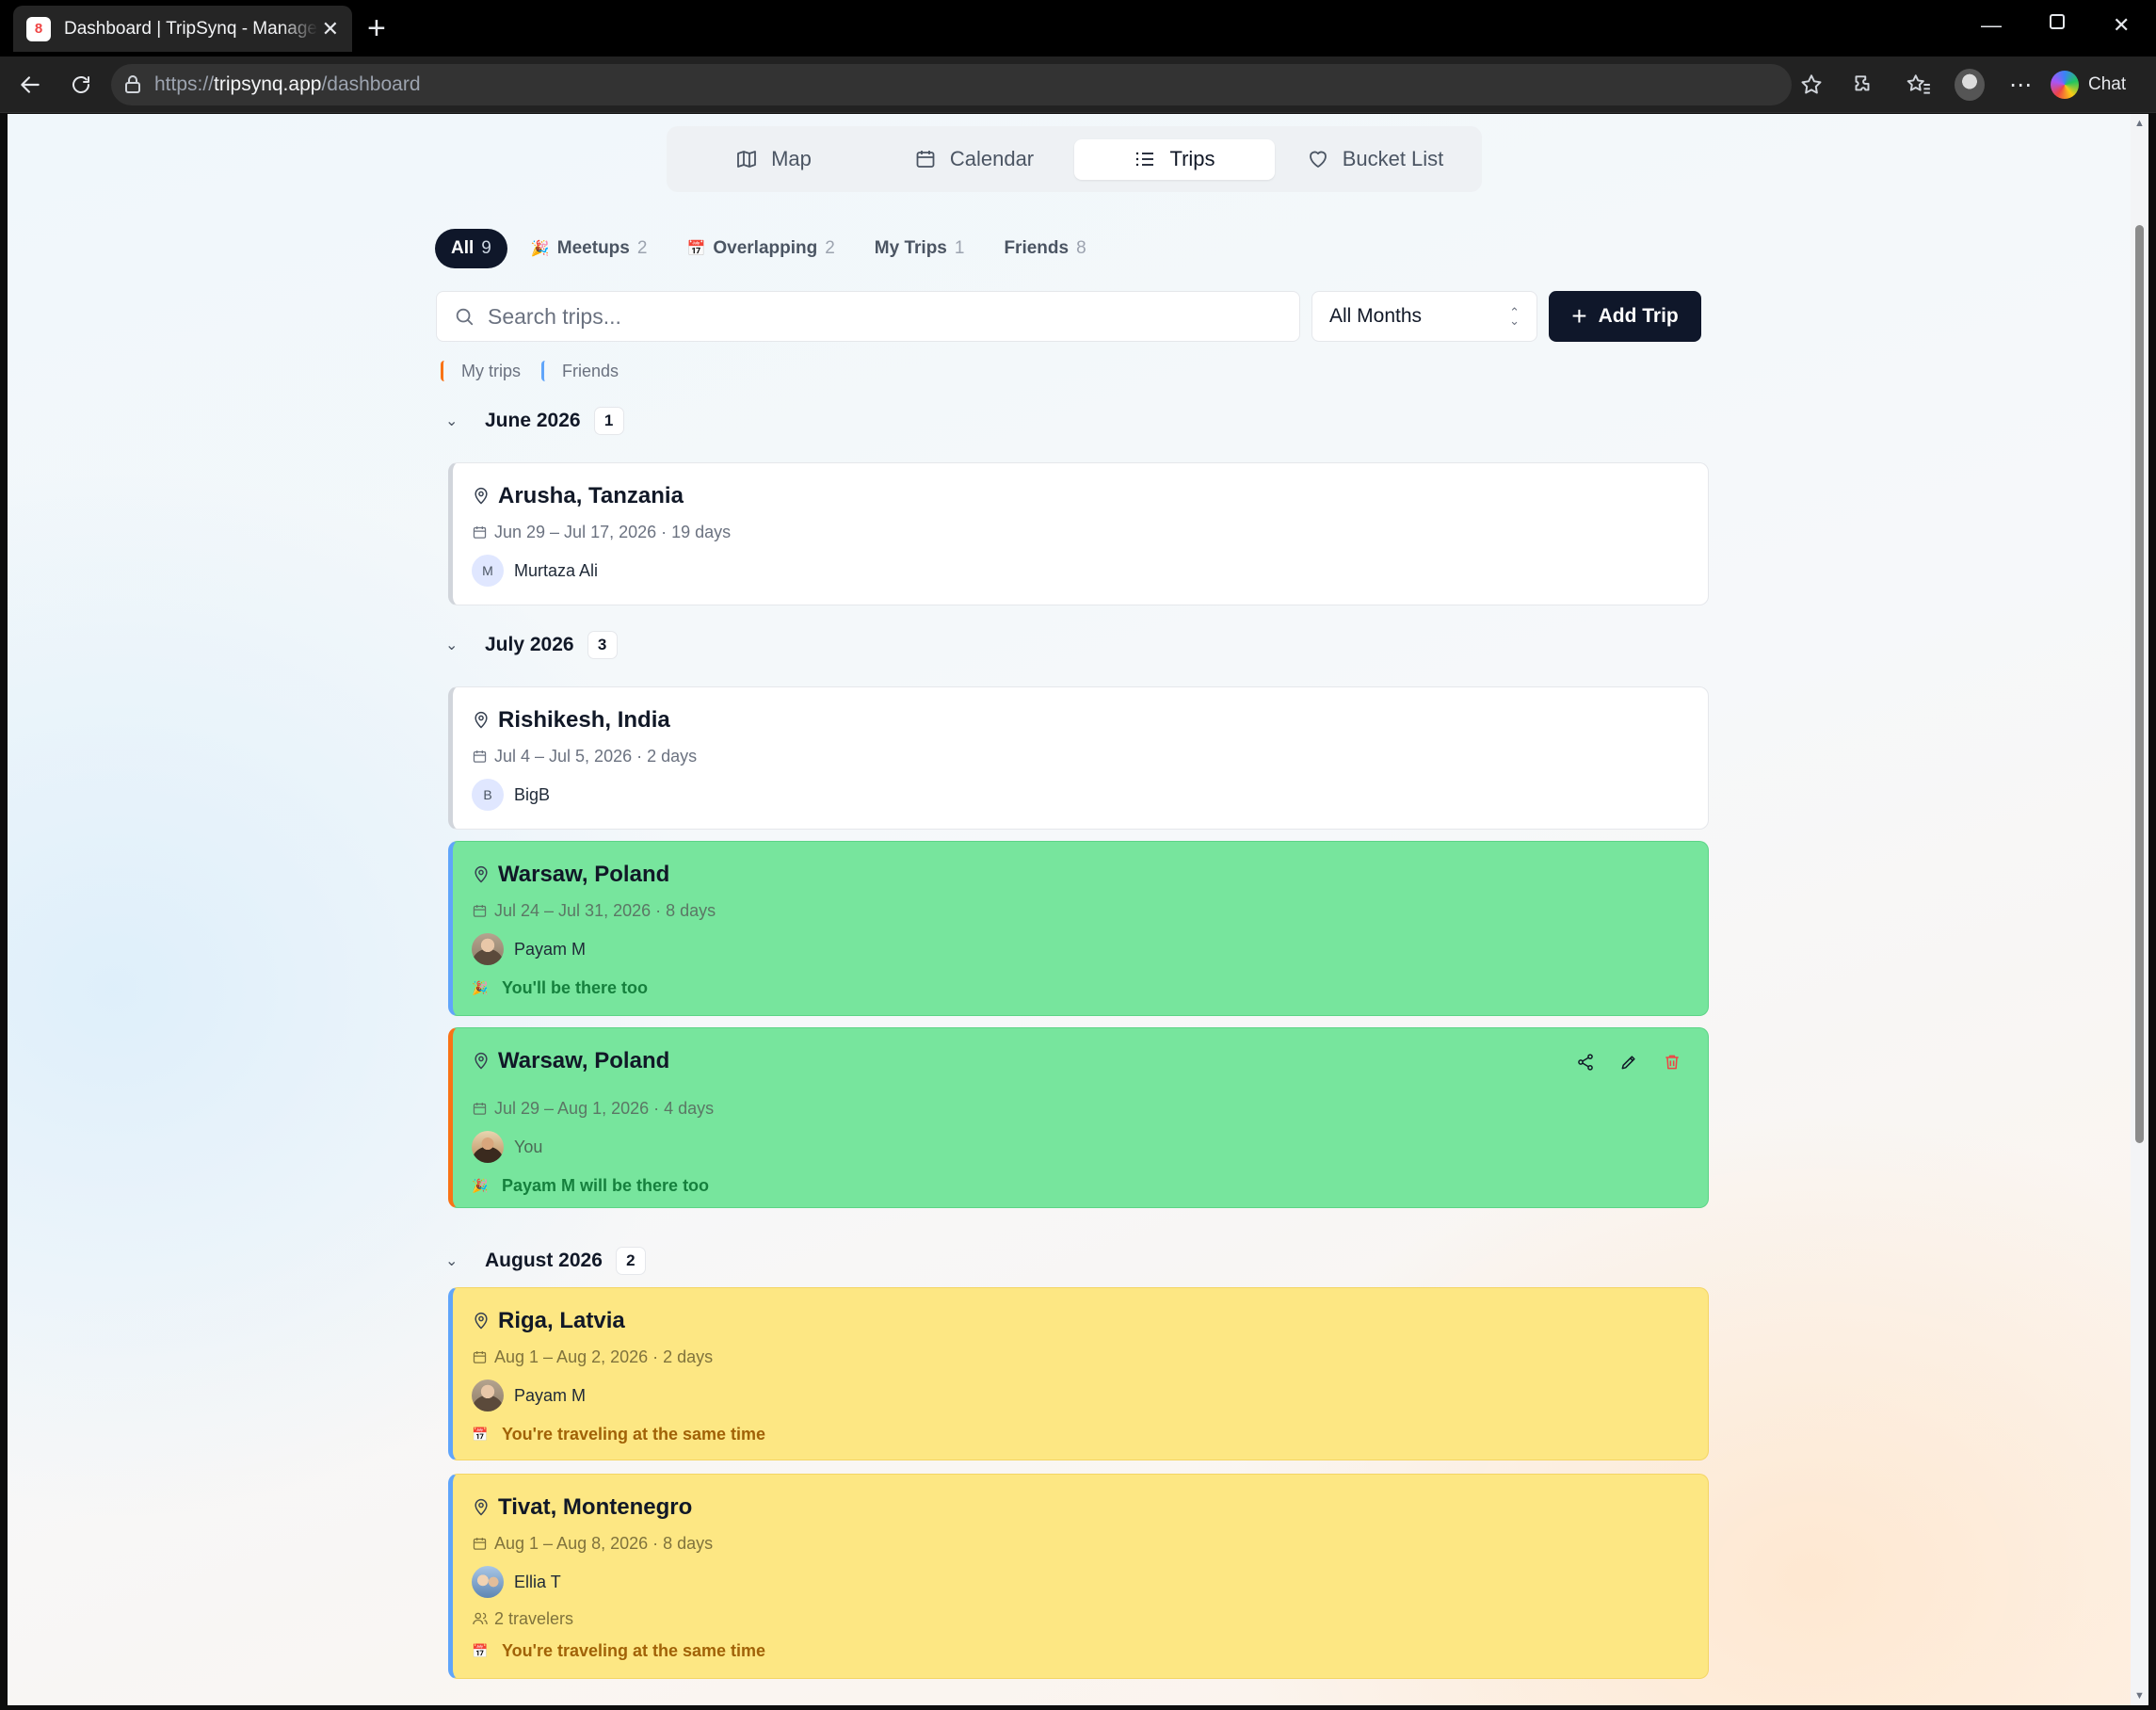 The image size is (2156, 1710). What do you see at coordinates (38, 28) in the screenshot?
I see `tripsynq-favicon-icon: 8` at bounding box center [38, 28].